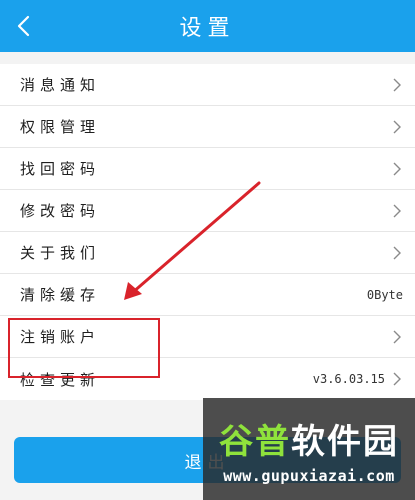 The image size is (415, 500). I want to click on settings-item-label: 修改密码, so click(60, 211).